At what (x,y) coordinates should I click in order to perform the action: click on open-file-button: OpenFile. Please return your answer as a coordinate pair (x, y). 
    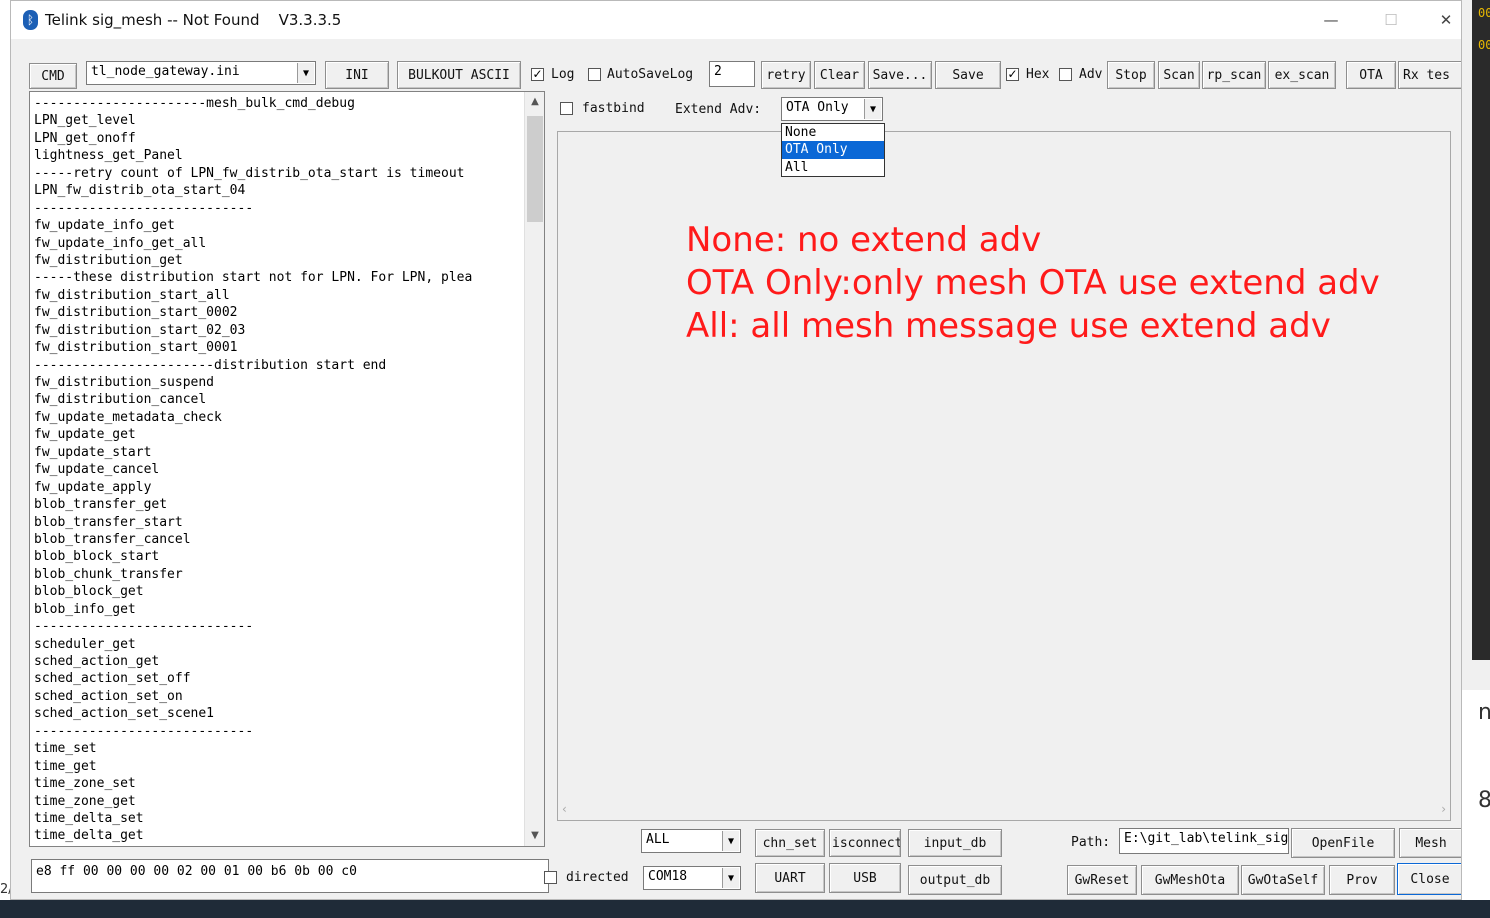
    Looking at the image, I should click on (1343, 843).